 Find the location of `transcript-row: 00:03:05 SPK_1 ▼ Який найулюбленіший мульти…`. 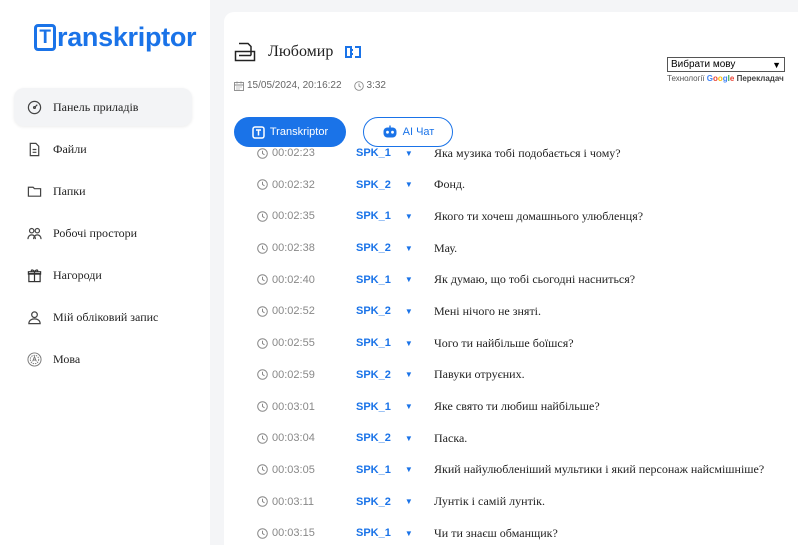

transcript-row: 00:03:05 SPK_1 ▼ Який найулюбленіший мульти… is located at coordinates (511, 476).